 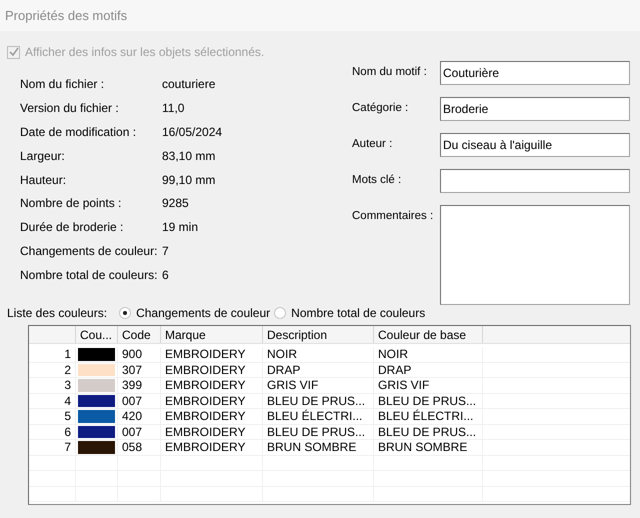 What do you see at coordinates (89, 251) in the screenshot?
I see `info-label: Changements de couleur:` at bounding box center [89, 251].